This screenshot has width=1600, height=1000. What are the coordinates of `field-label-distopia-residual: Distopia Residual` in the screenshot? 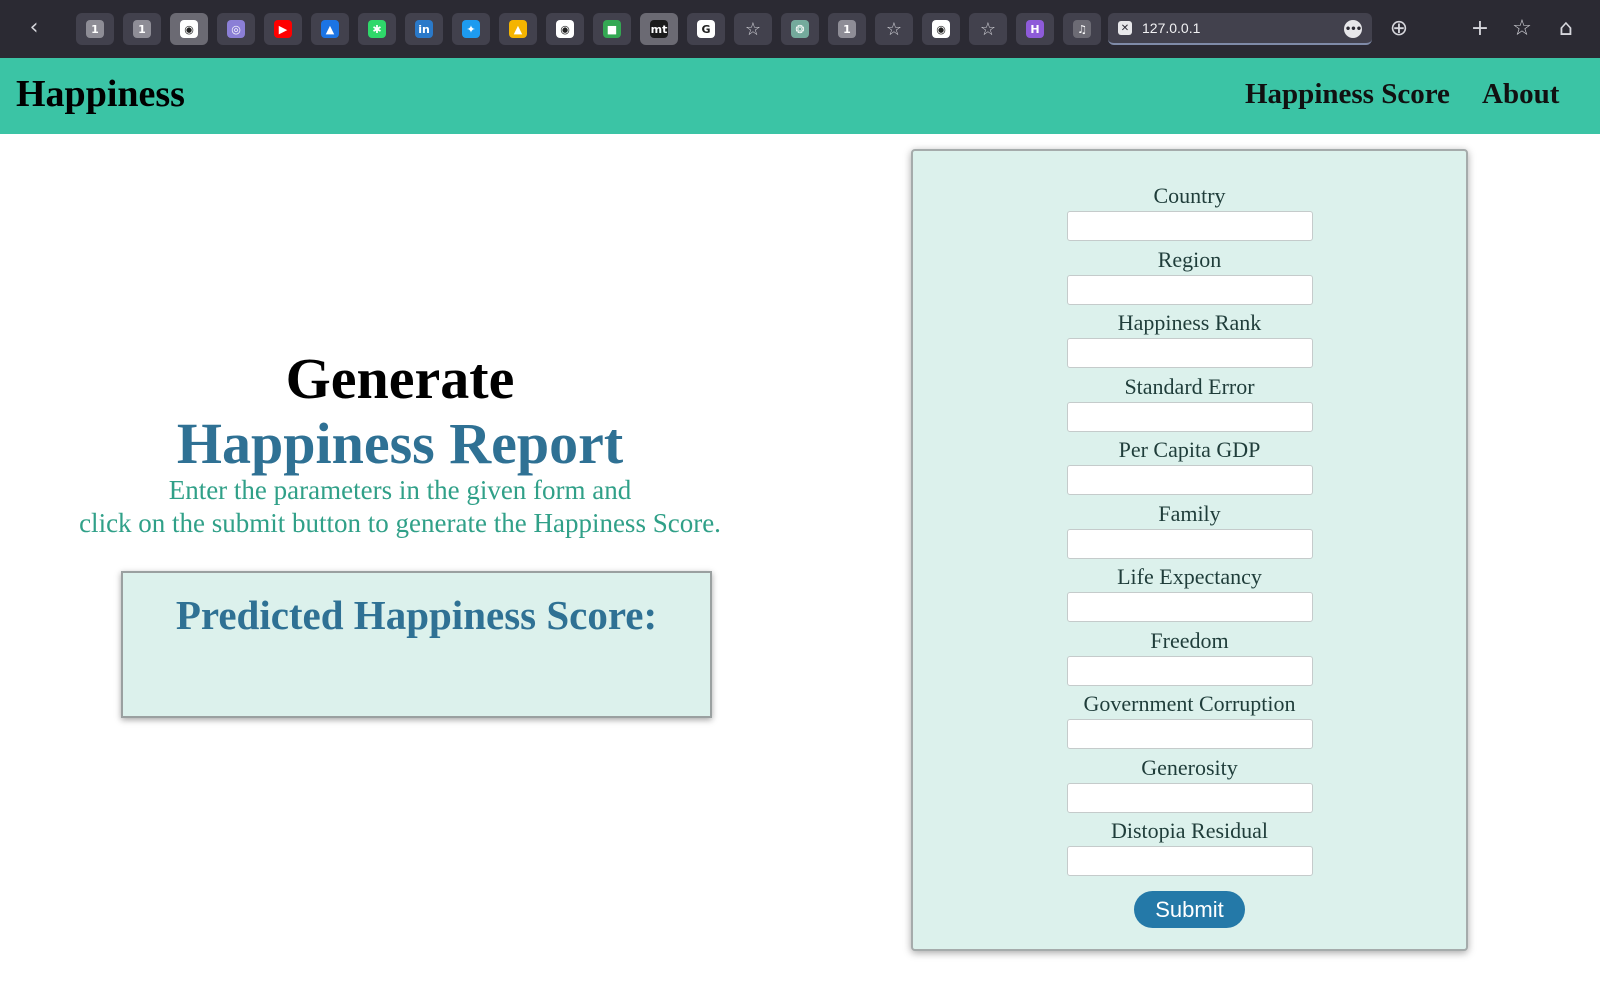 It's located at (1189, 830).